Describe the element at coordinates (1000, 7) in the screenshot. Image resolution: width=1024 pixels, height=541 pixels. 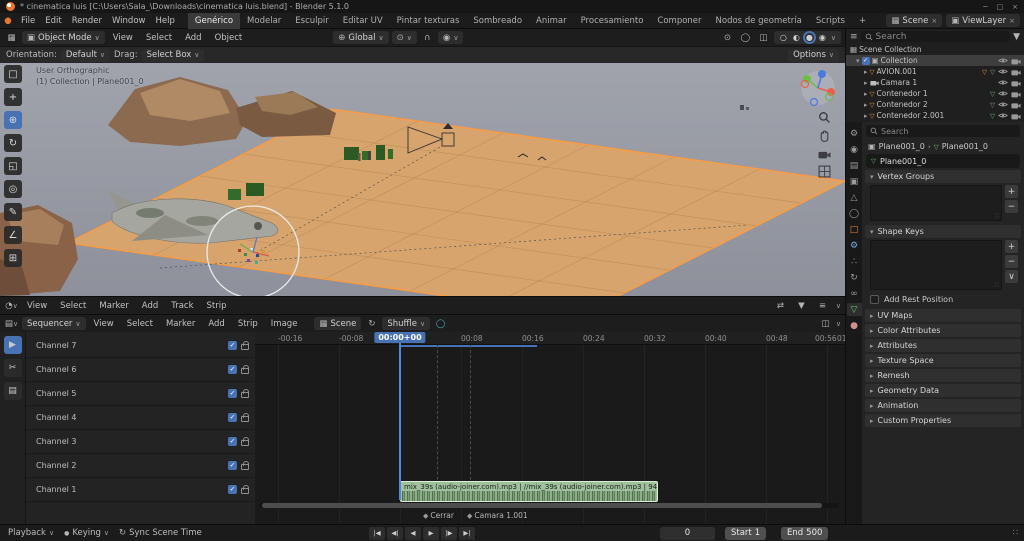
I see `maximize-button: □` at that location.